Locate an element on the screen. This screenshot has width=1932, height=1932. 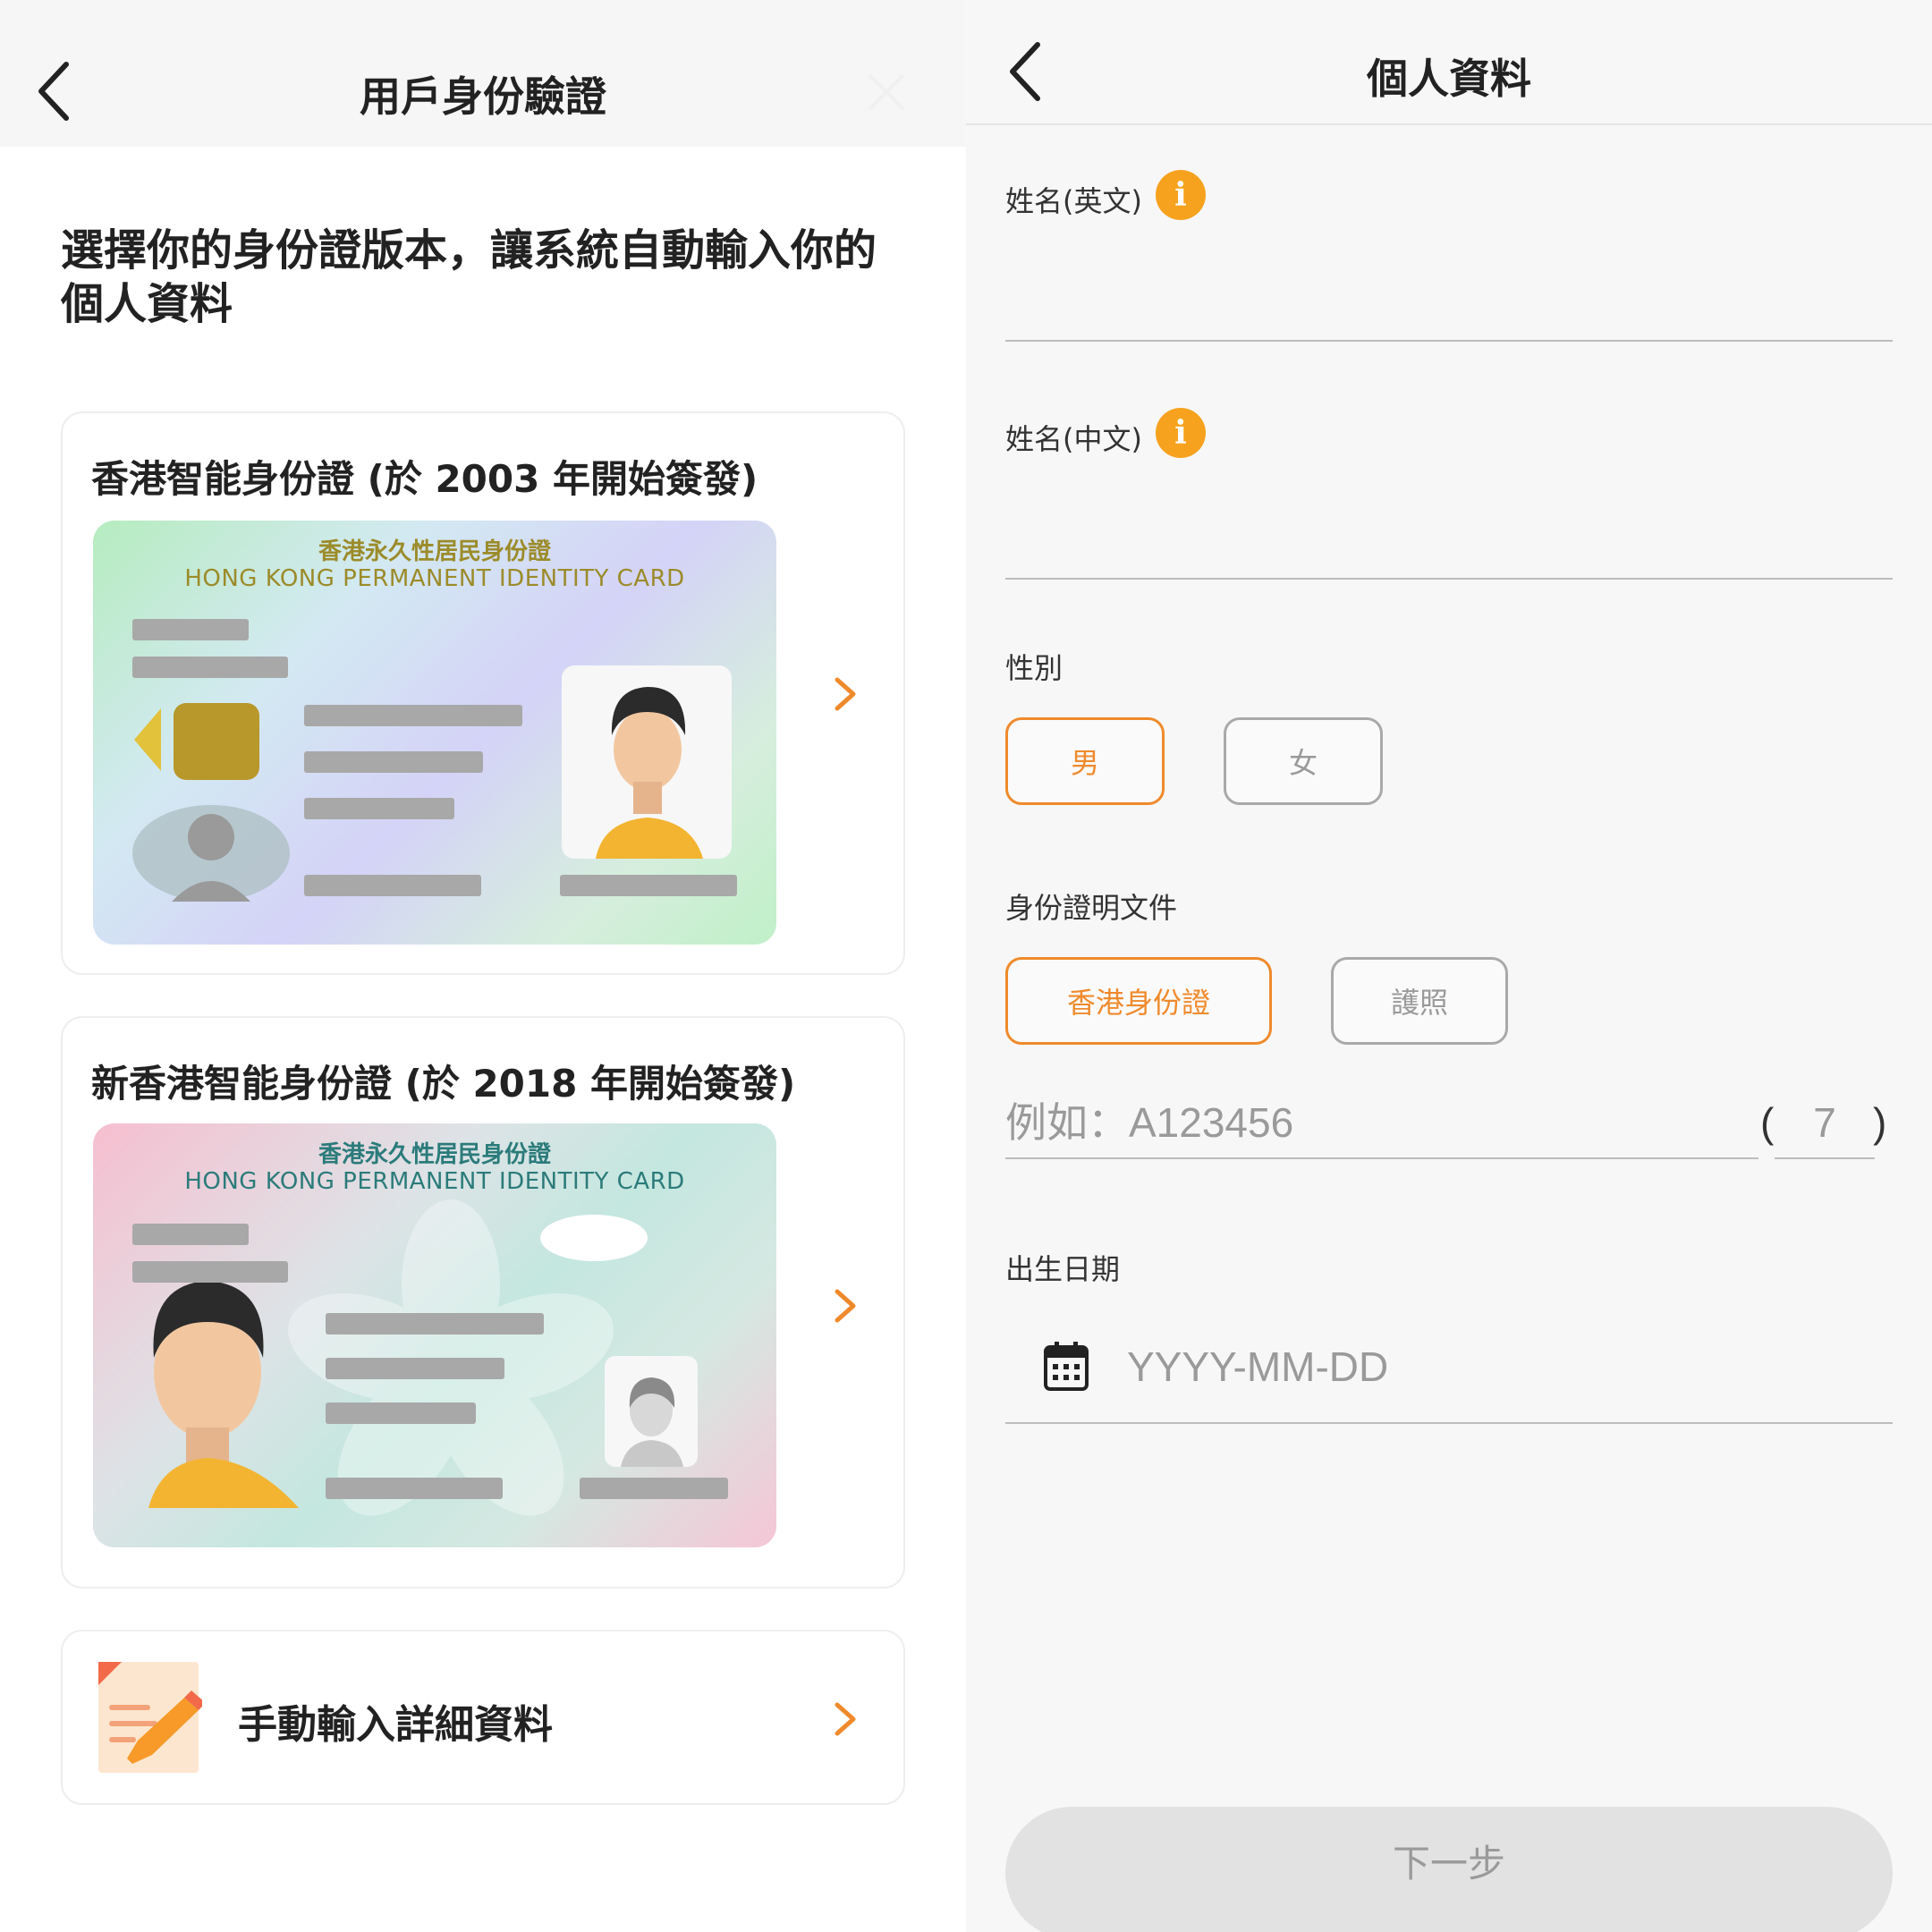
calendar-icon is located at coordinates (1066, 1366).